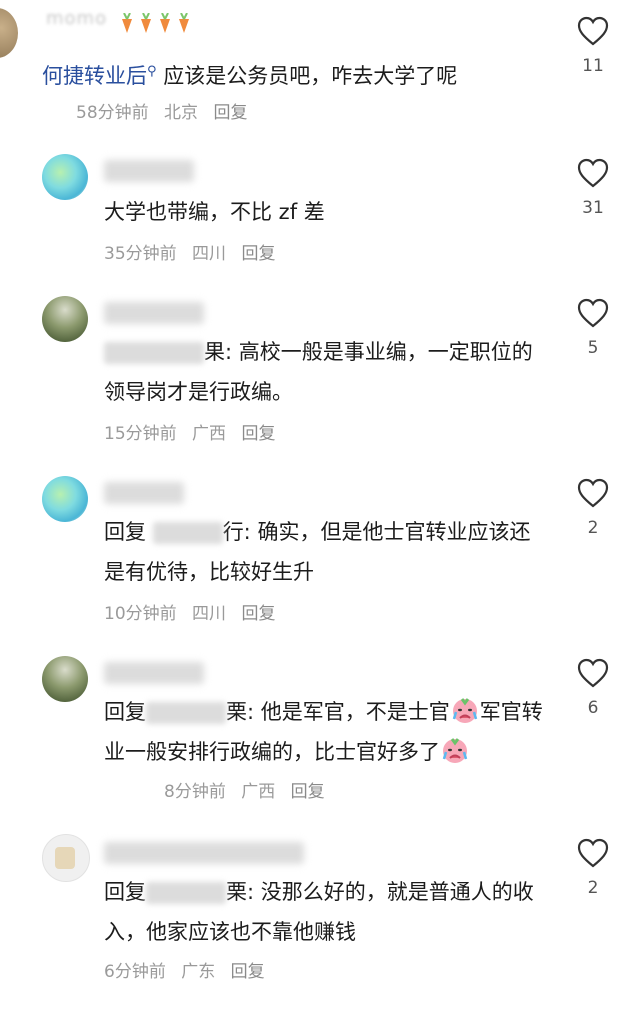  Describe the element at coordinates (324, 732) in the screenshot. I see `comment-text: 回复 栗: 他是军官，不是士官 军官转业一般安排行政编的，比士官好多了` at that location.